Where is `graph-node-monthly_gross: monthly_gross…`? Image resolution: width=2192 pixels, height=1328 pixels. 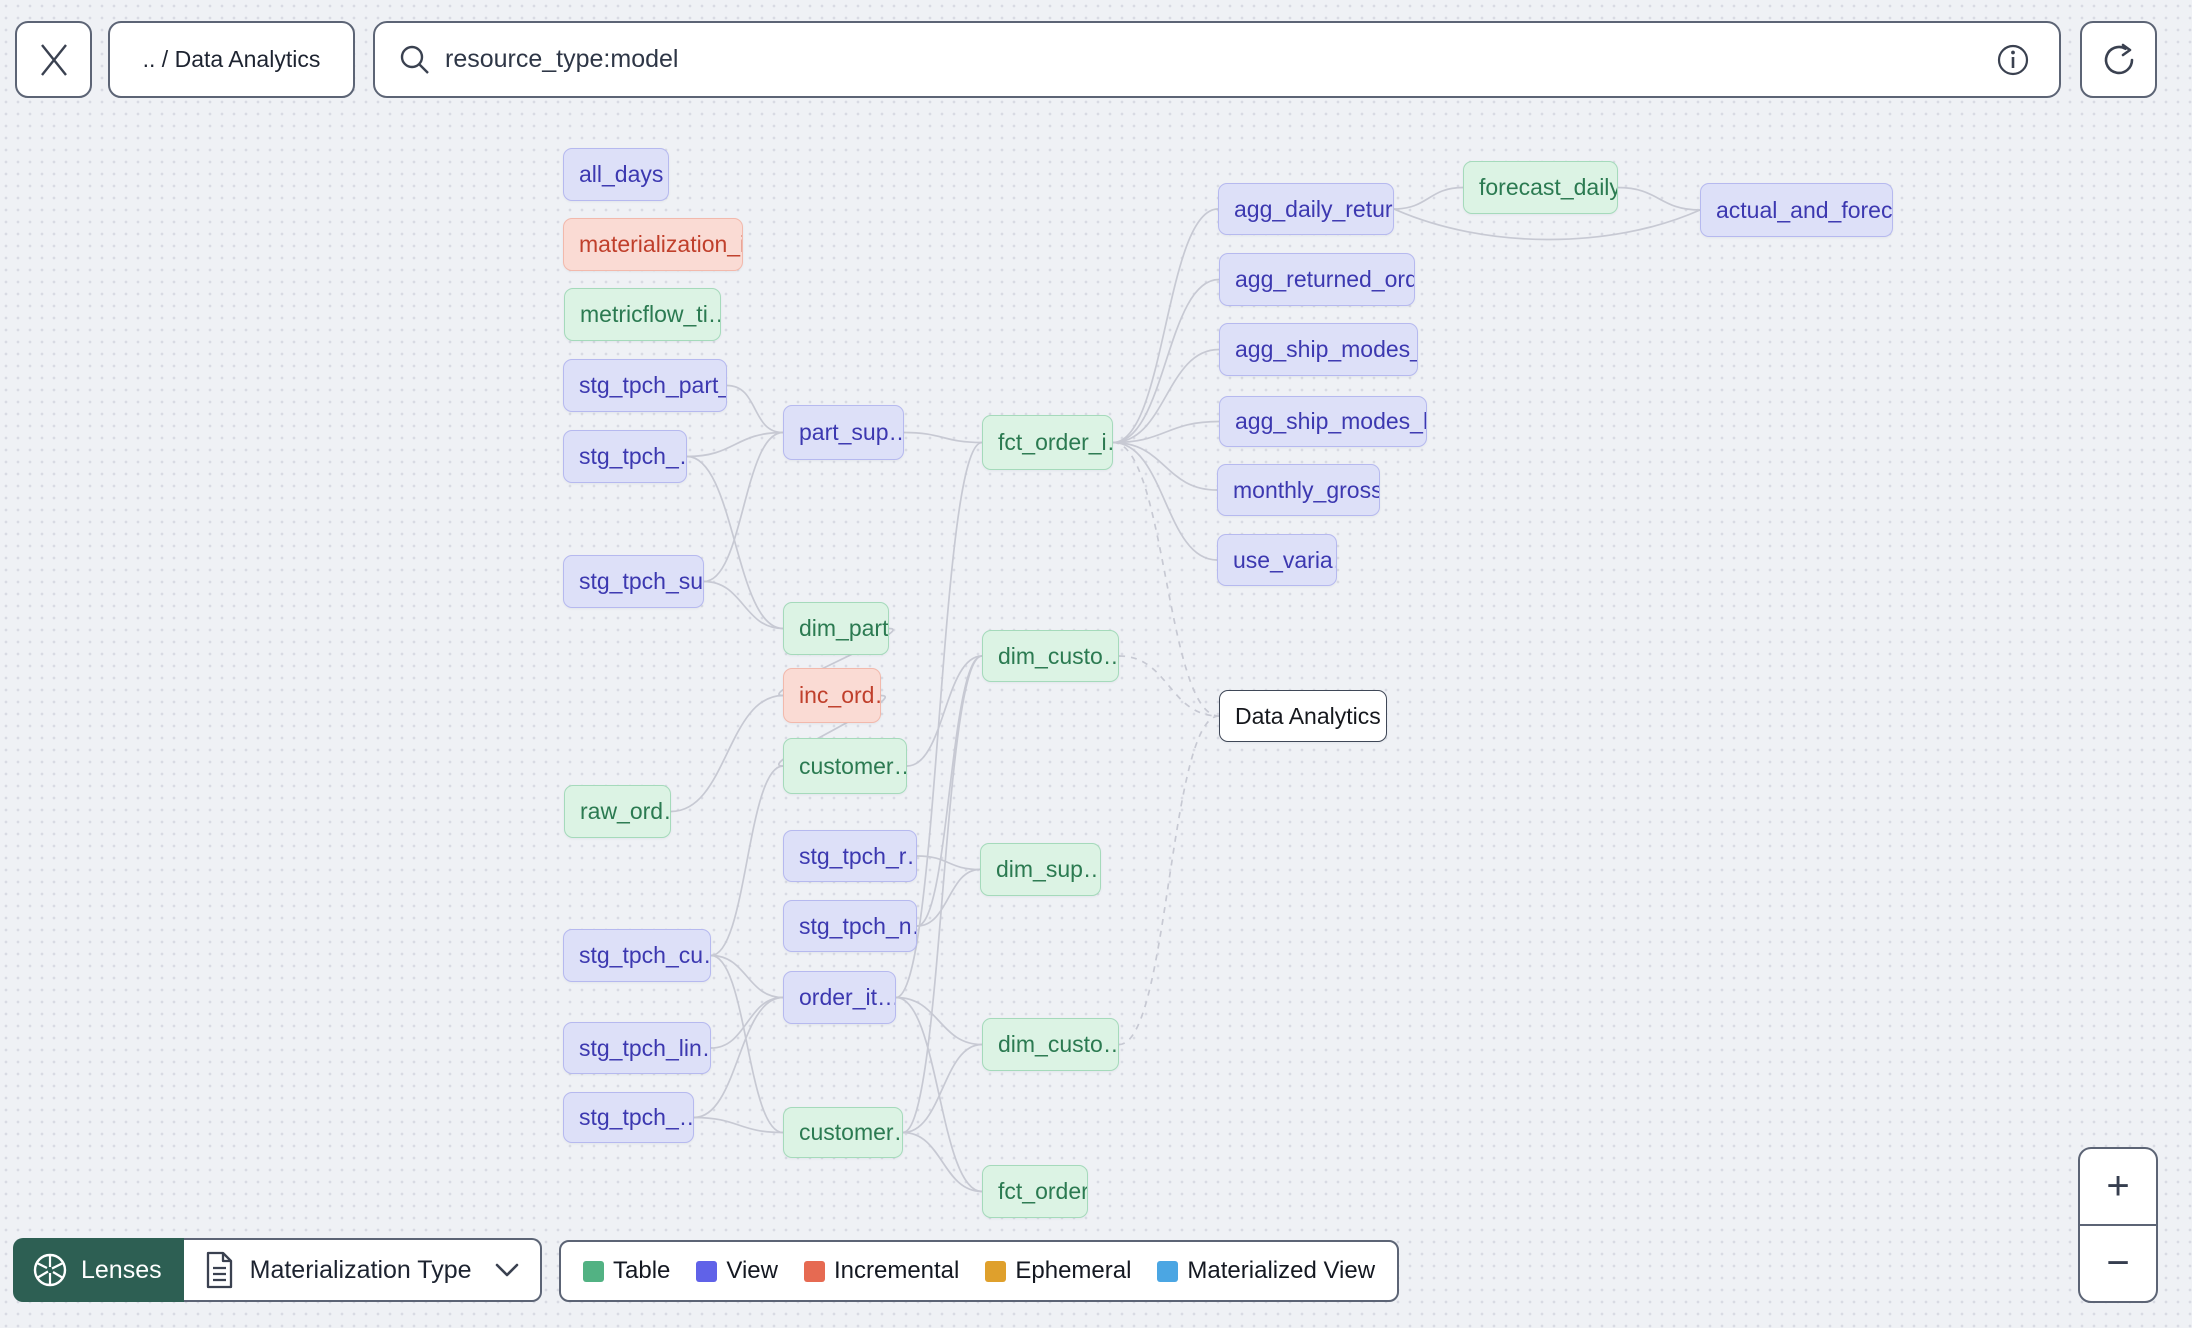 graph-node-monthly_gross: monthly_gross… is located at coordinates (1298, 490).